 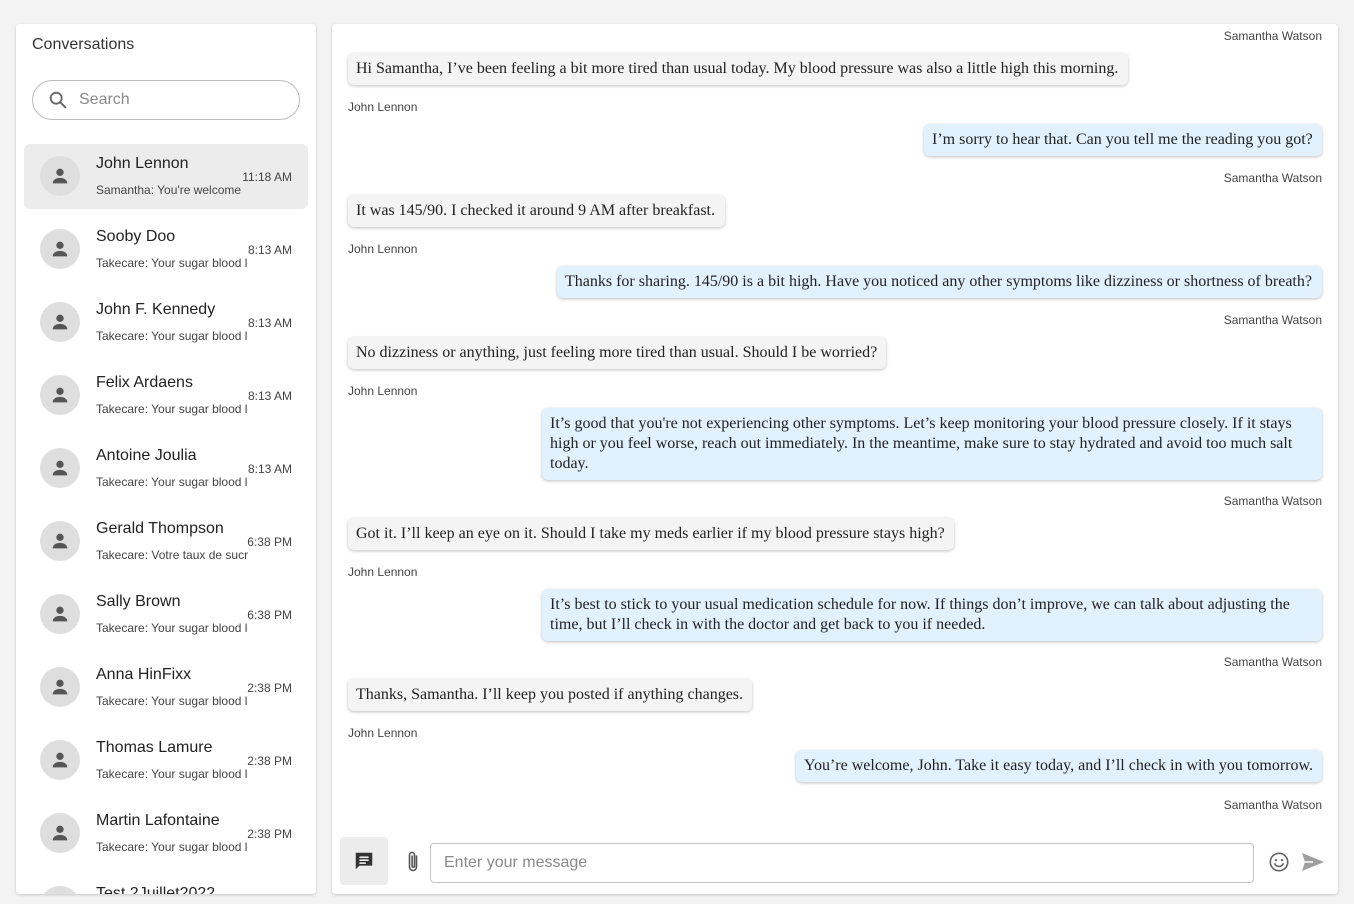 What do you see at coordinates (179, 100) in the screenshot?
I see `search-input` at bounding box center [179, 100].